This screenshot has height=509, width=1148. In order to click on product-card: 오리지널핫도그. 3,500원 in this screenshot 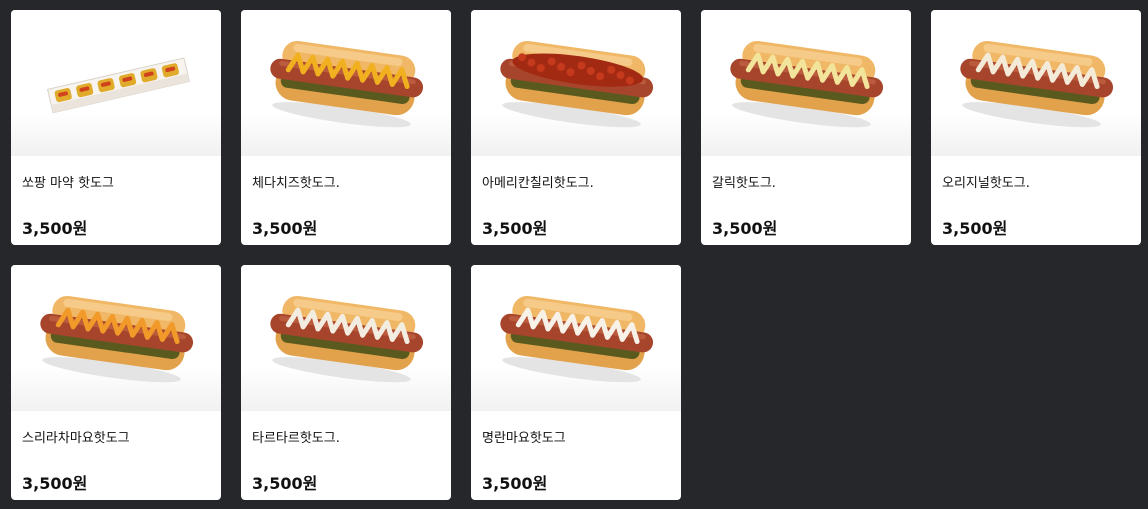, I will do `click(1036, 127)`.